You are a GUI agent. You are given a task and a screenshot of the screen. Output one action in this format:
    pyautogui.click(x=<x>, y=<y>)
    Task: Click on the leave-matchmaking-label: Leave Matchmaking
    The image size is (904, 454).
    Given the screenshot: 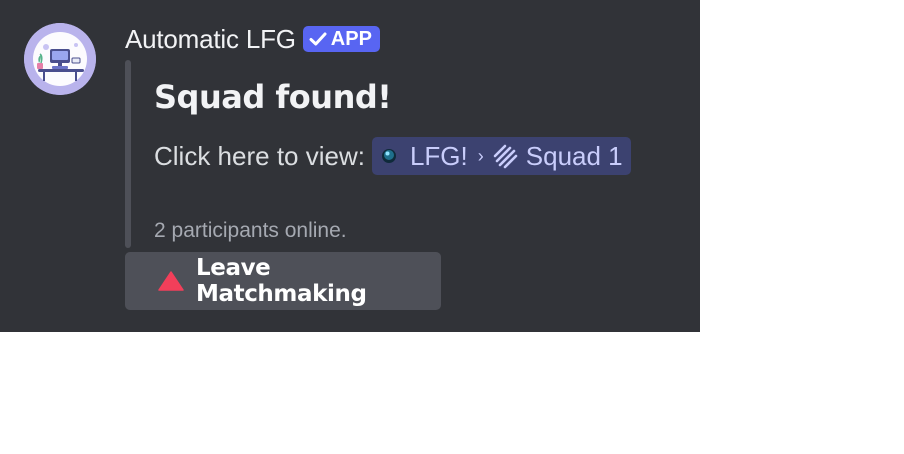 What is the action you would take?
    pyautogui.click(x=281, y=281)
    